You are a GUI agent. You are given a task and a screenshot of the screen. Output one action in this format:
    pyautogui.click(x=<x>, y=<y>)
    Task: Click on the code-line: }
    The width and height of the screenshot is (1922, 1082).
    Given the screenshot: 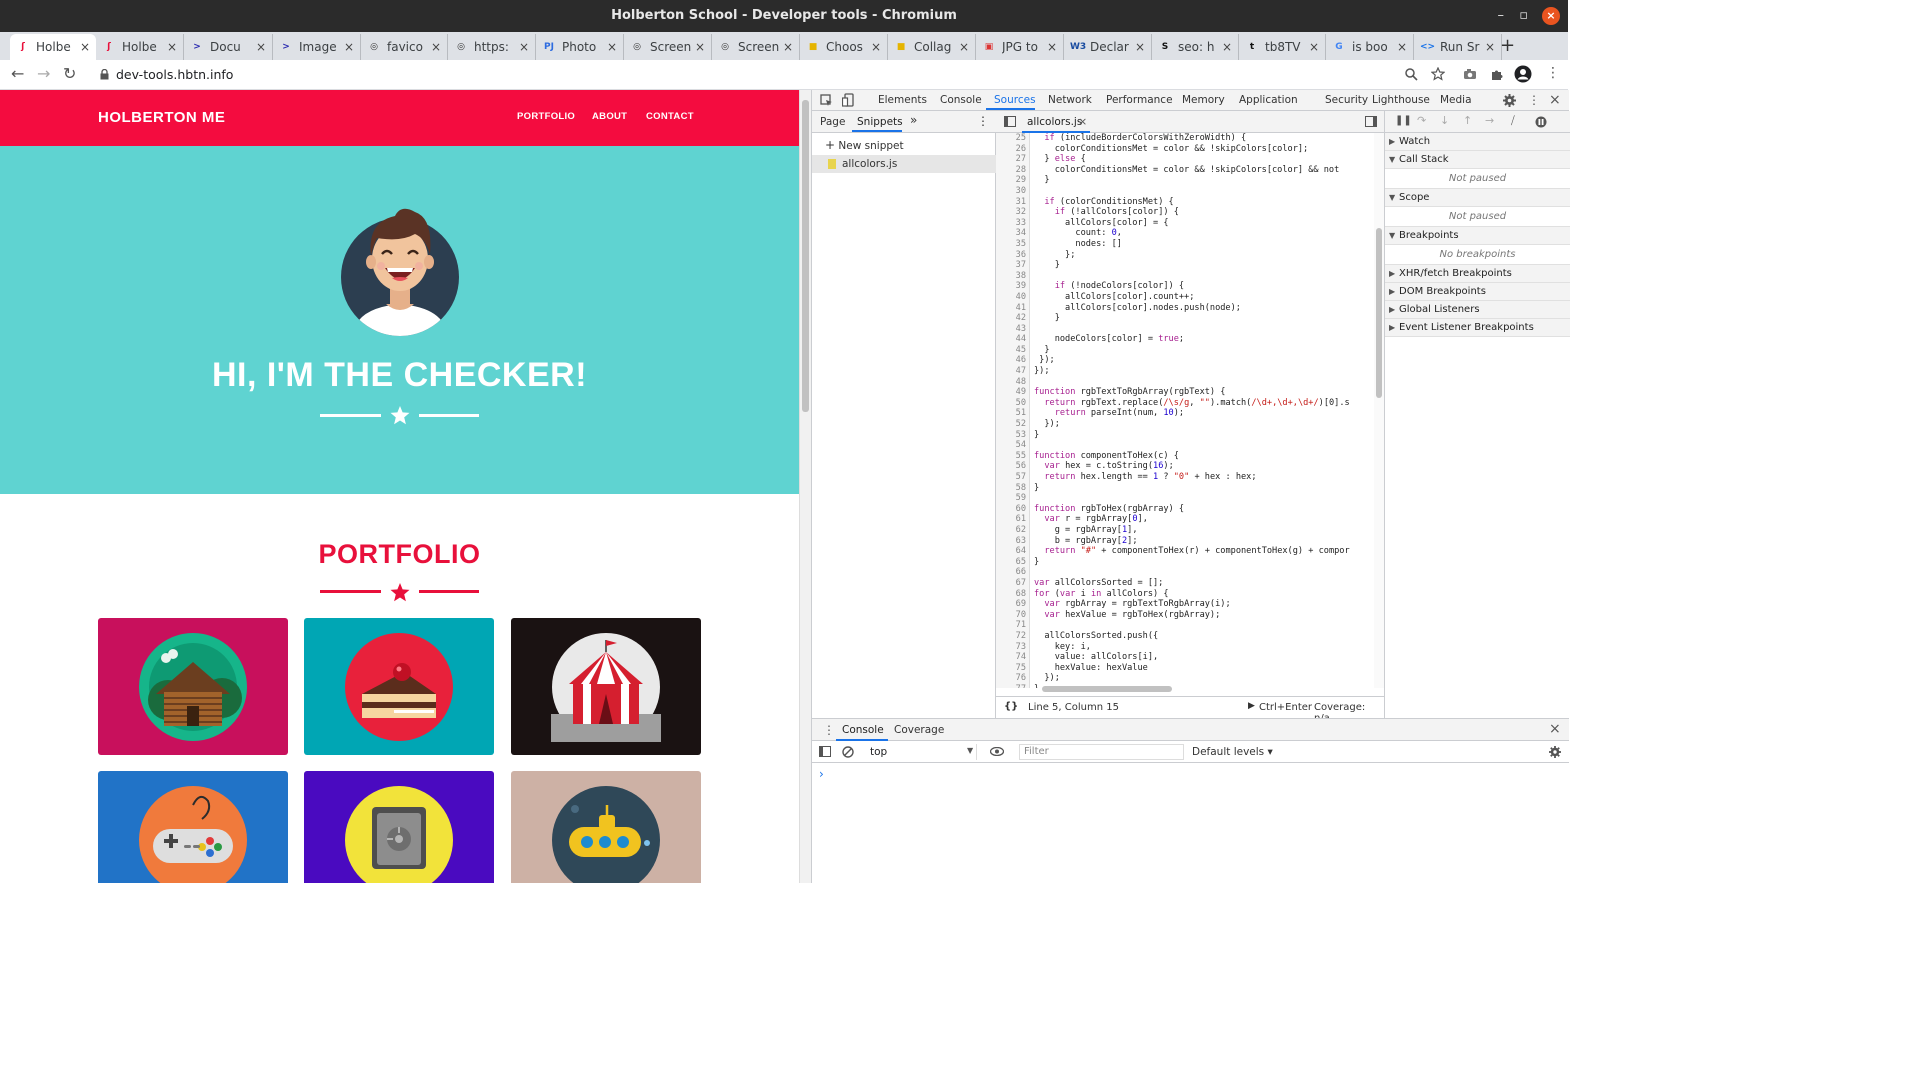 What is the action you would take?
    pyautogui.click(x=1192, y=435)
    